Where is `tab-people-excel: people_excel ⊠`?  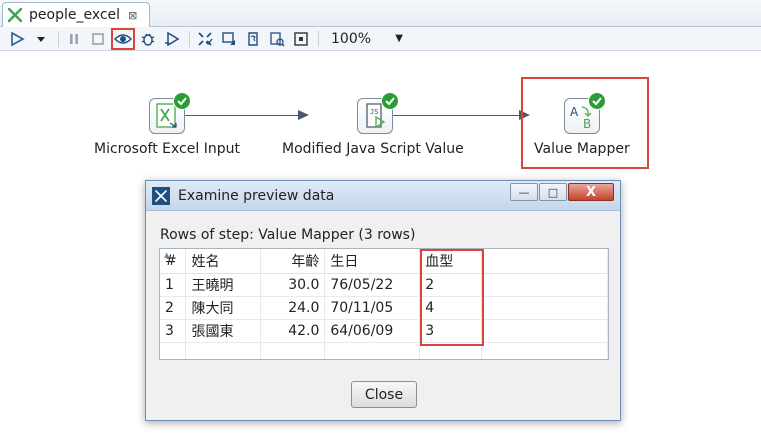
tab-people-excel: people_excel ⊠ is located at coordinates (76, 14).